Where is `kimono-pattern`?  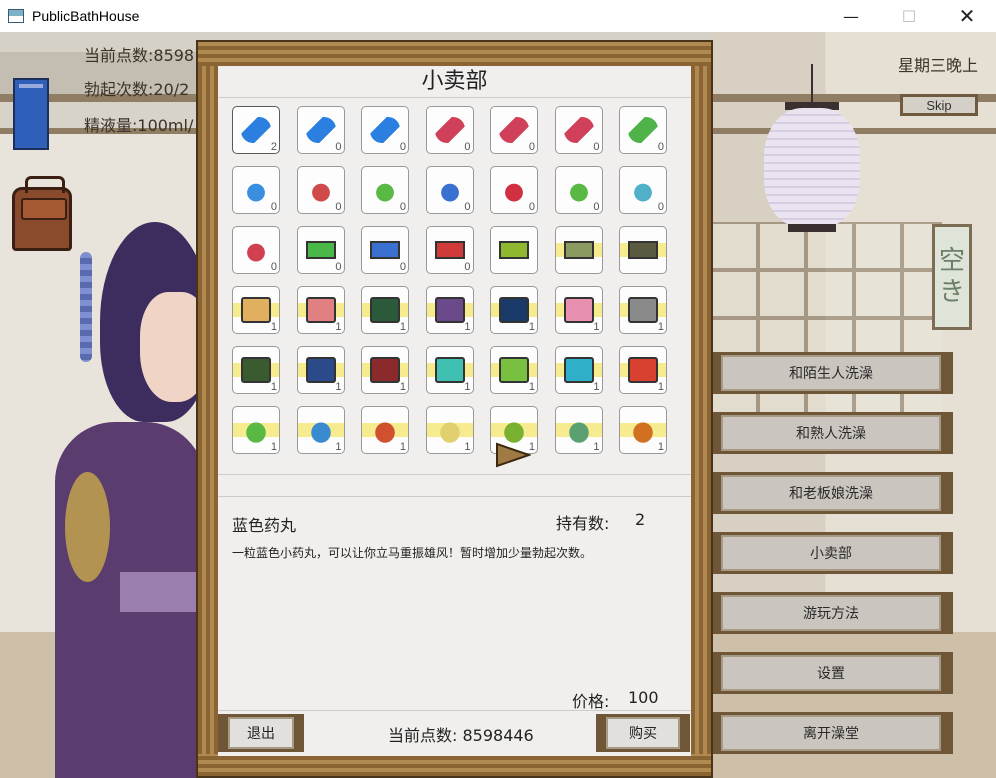 kimono-pattern is located at coordinates (87, 527).